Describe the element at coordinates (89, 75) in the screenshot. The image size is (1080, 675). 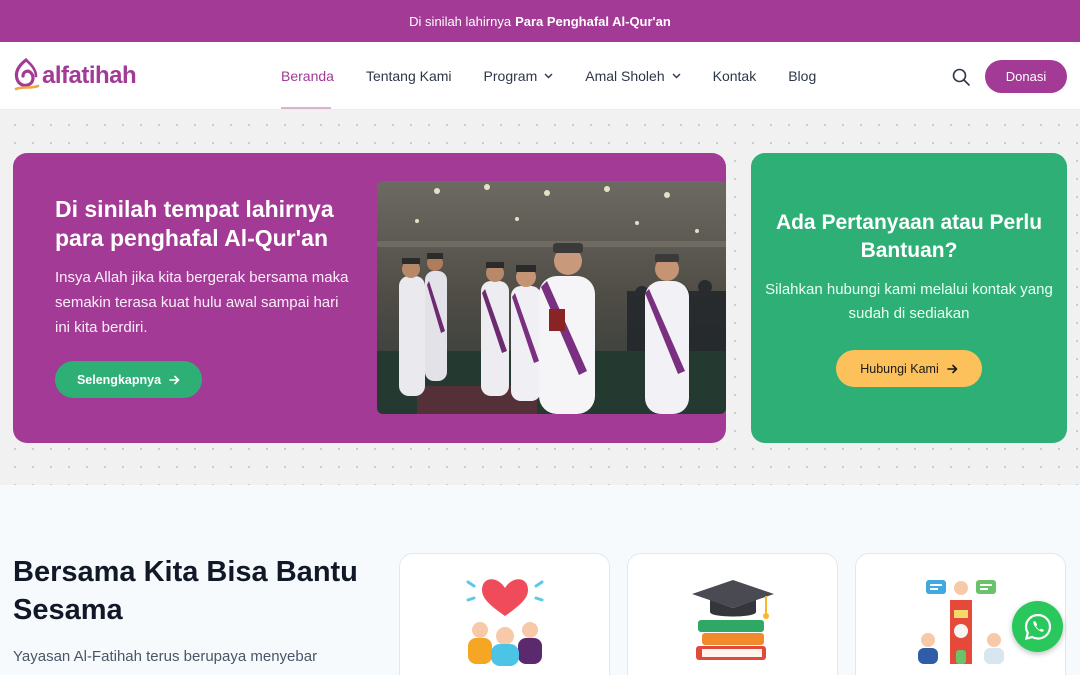
I see `logo-text: alfatihah` at that location.